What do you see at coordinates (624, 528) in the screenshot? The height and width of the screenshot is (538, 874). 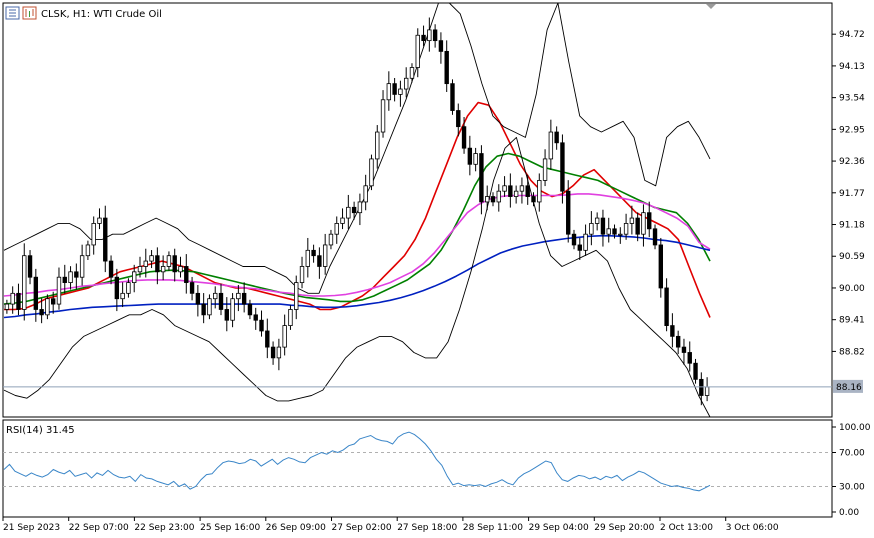 I see `time-tick-label: 29 Sep 20:00` at bounding box center [624, 528].